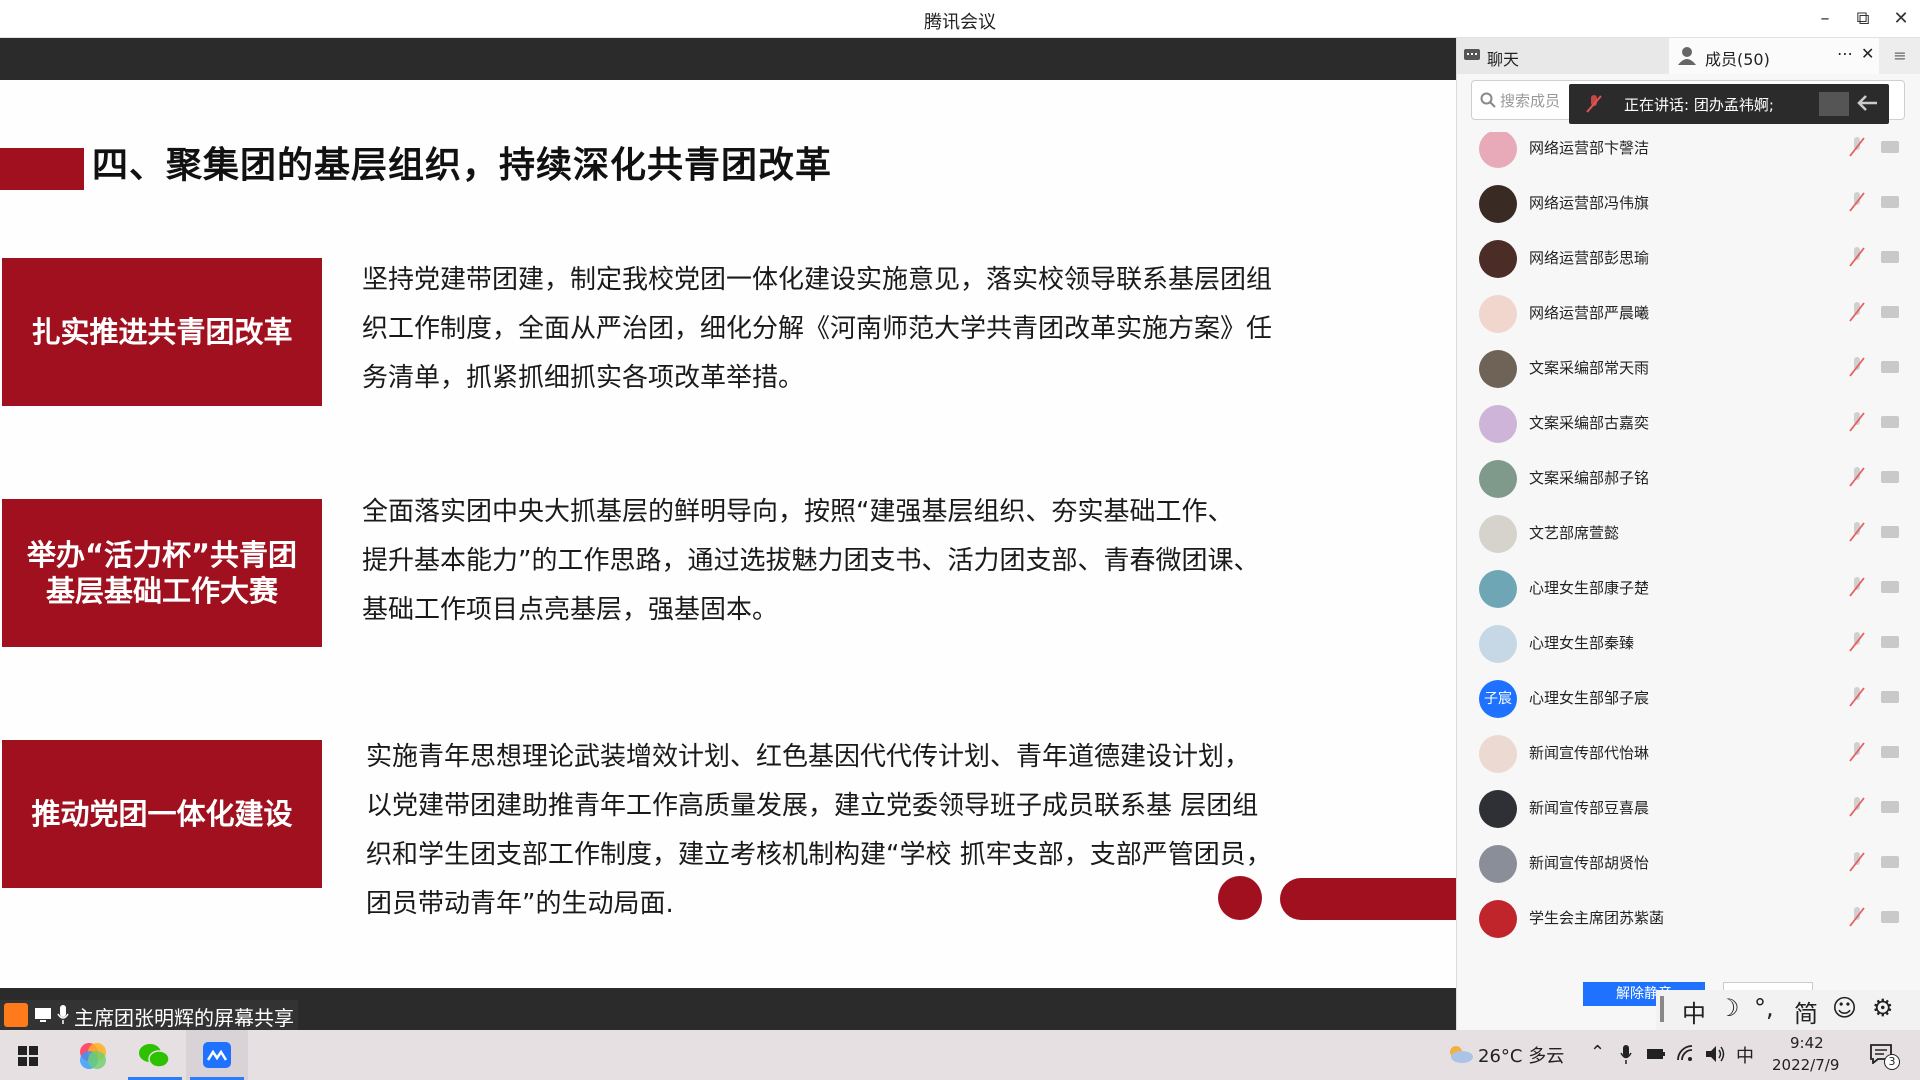  I want to click on member-row: 新闻宣传部胡贤怡, so click(1688, 864).